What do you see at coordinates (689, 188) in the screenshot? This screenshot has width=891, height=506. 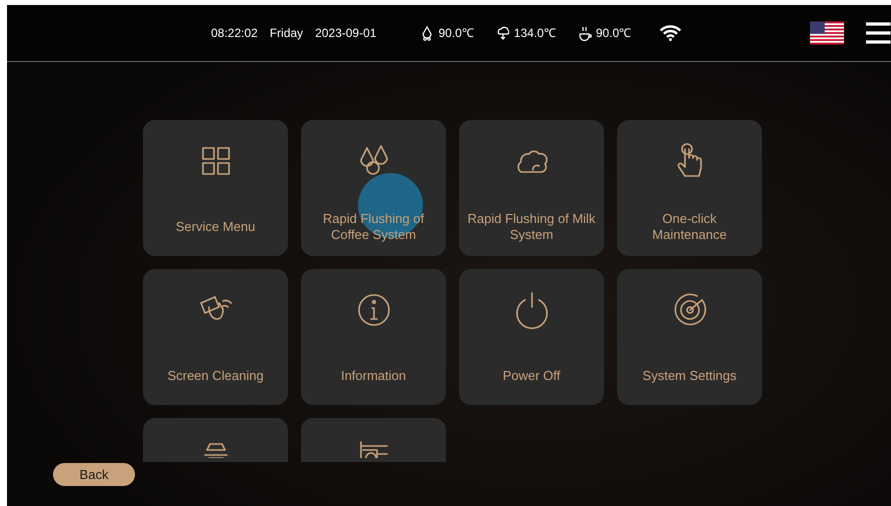 I see `menu-tile: One-click Maintenance` at bounding box center [689, 188].